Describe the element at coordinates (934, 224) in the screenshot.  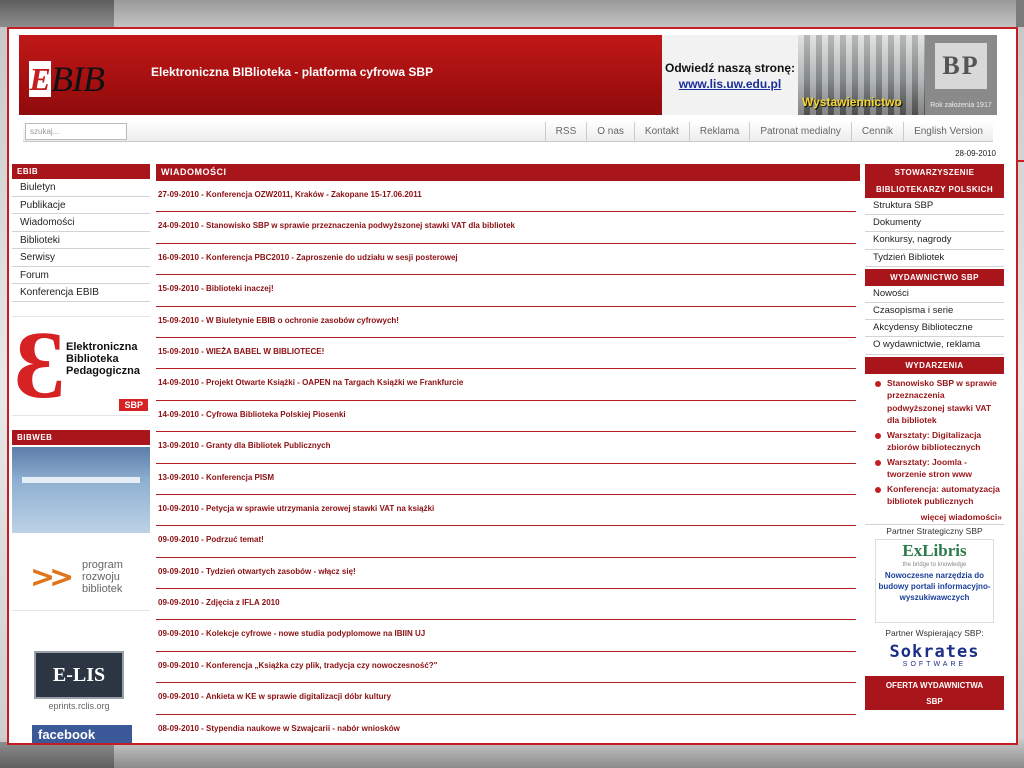
I see `menu-item-documents: Dokumenty` at that location.